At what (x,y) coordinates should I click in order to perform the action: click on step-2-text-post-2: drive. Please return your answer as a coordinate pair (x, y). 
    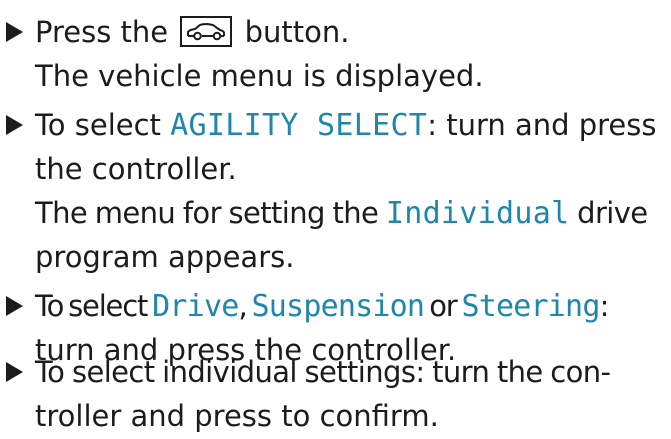
    Looking at the image, I should click on (612, 213).